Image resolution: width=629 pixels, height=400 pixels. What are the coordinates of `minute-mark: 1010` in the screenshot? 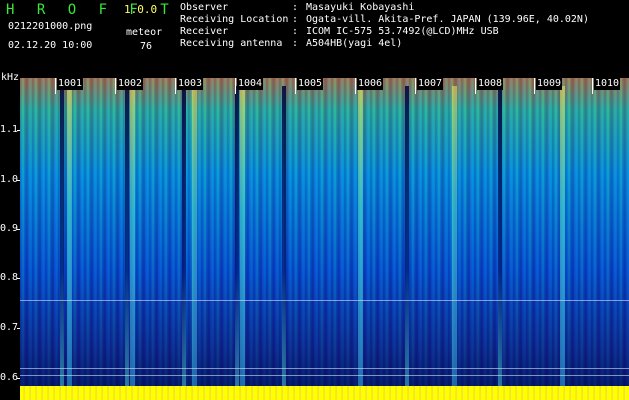 It's located at (607, 84).